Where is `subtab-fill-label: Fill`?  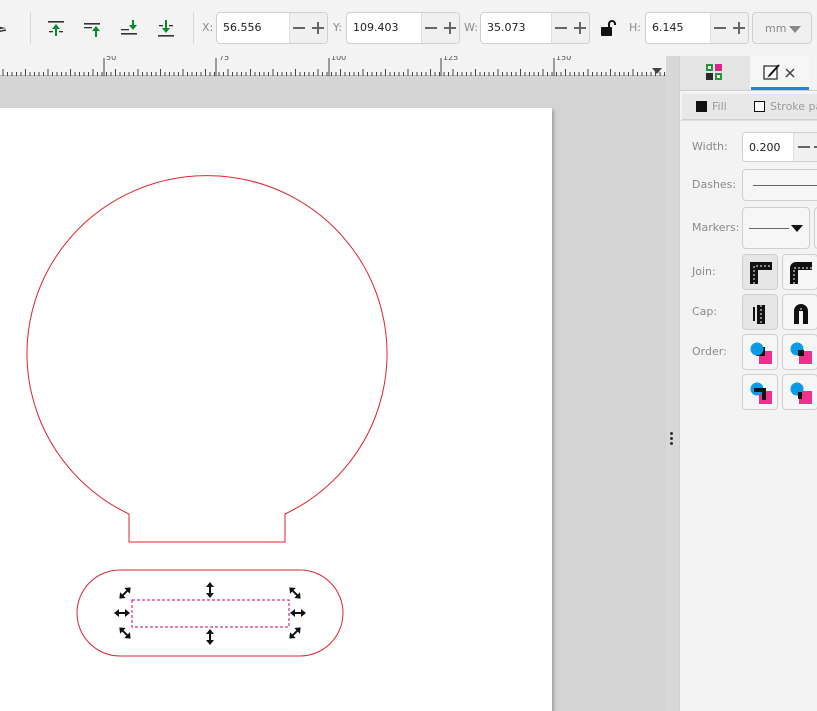
subtab-fill-label: Fill is located at coordinates (719, 106).